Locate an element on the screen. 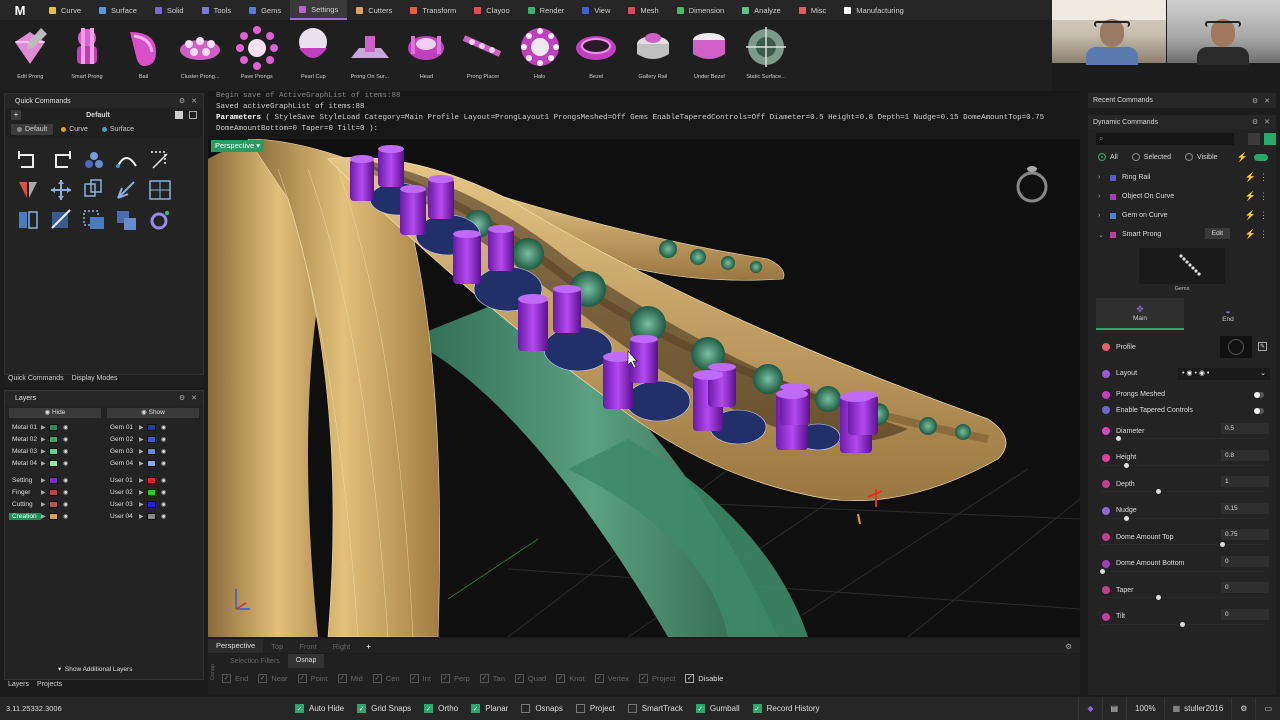 The image size is (1280, 720). status-ortho: ✓ Ortho is located at coordinates (441, 708).